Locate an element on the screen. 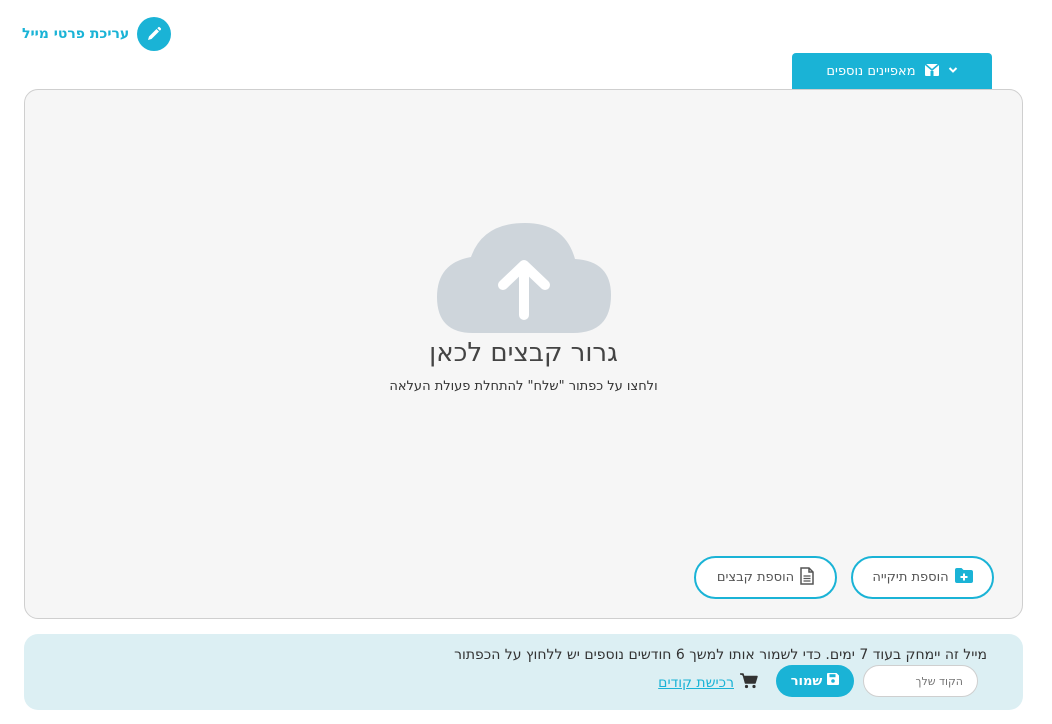 This screenshot has width=1052, height=724. save-button: שמור is located at coordinates (815, 681).